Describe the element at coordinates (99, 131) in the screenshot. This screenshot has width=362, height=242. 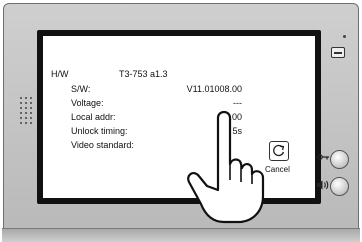
I see `unlock-timing-label: Unlock timing:` at that location.